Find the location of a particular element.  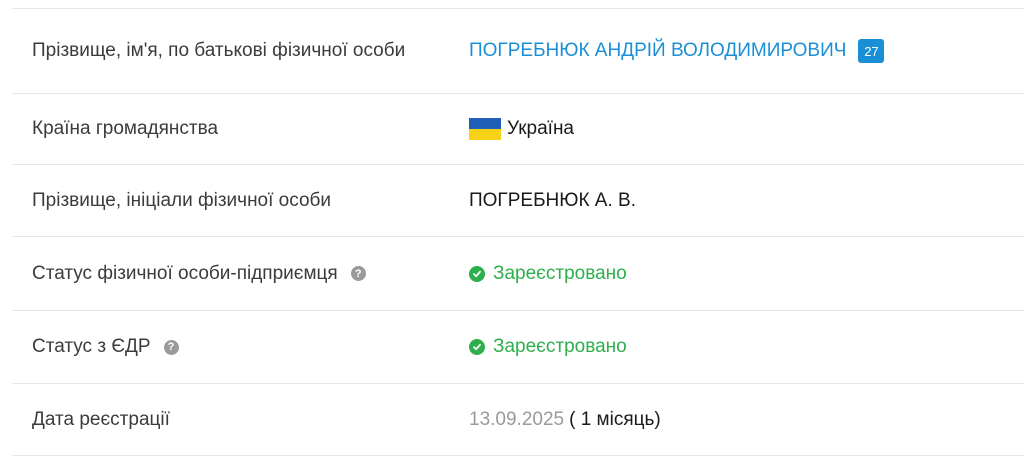

value-edr-status: Зареєстровано is located at coordinates (548, 347).